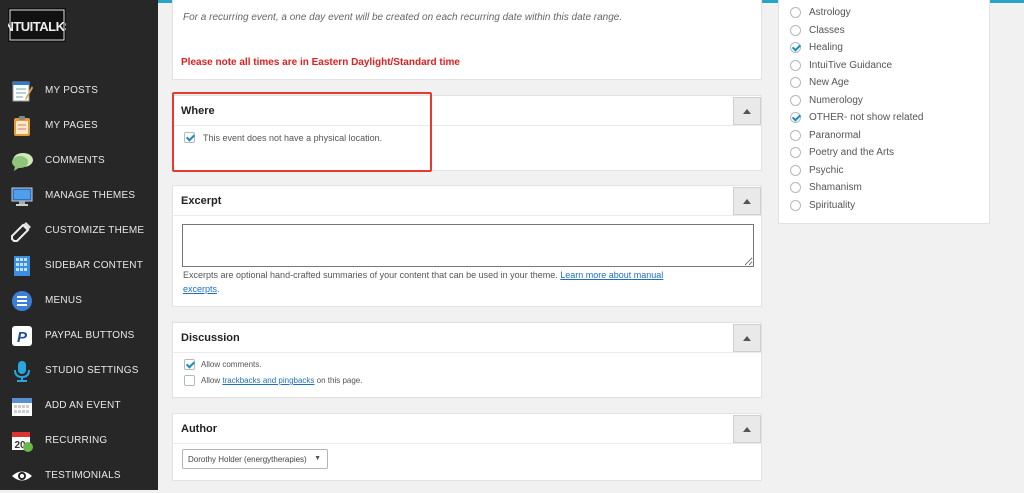 This screenshot has height=493, width=1024. I want to click on sidebar-item-my-posts: MY POSTS, so click(79, 90).